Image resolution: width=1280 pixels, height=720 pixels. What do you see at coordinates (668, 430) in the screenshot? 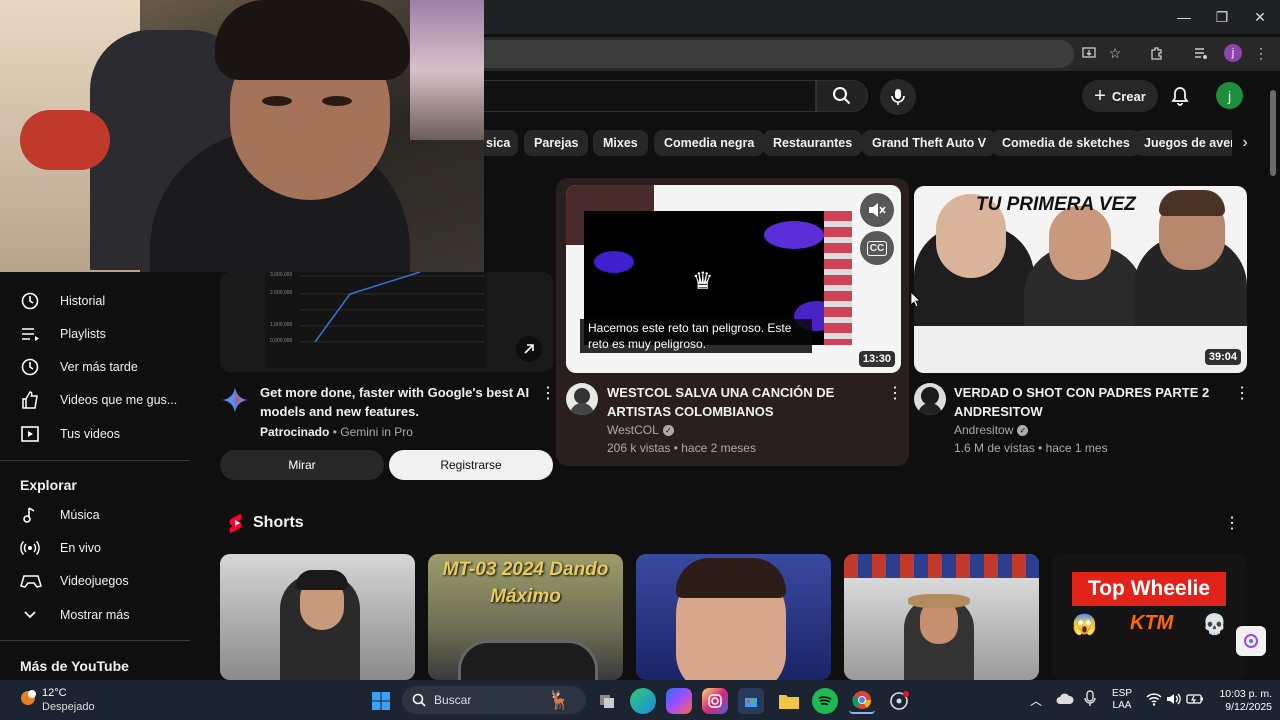
I see `verified-icon: ✓` at bounding box center [668, 430].